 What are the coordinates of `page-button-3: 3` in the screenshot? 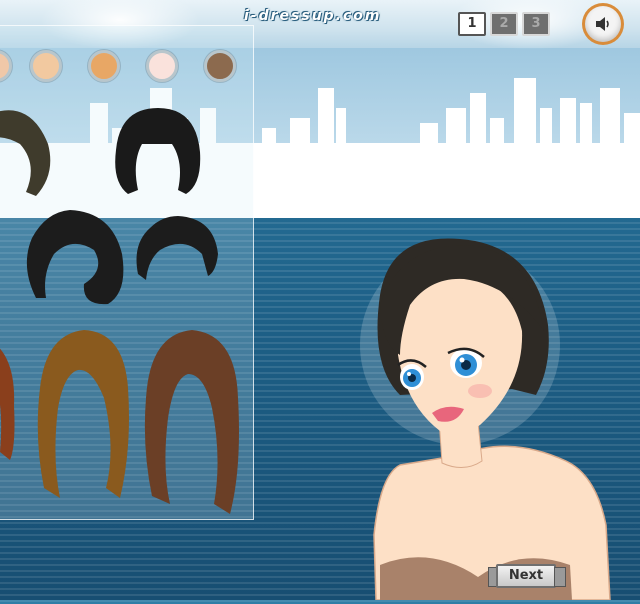 It's located at (536, 24).